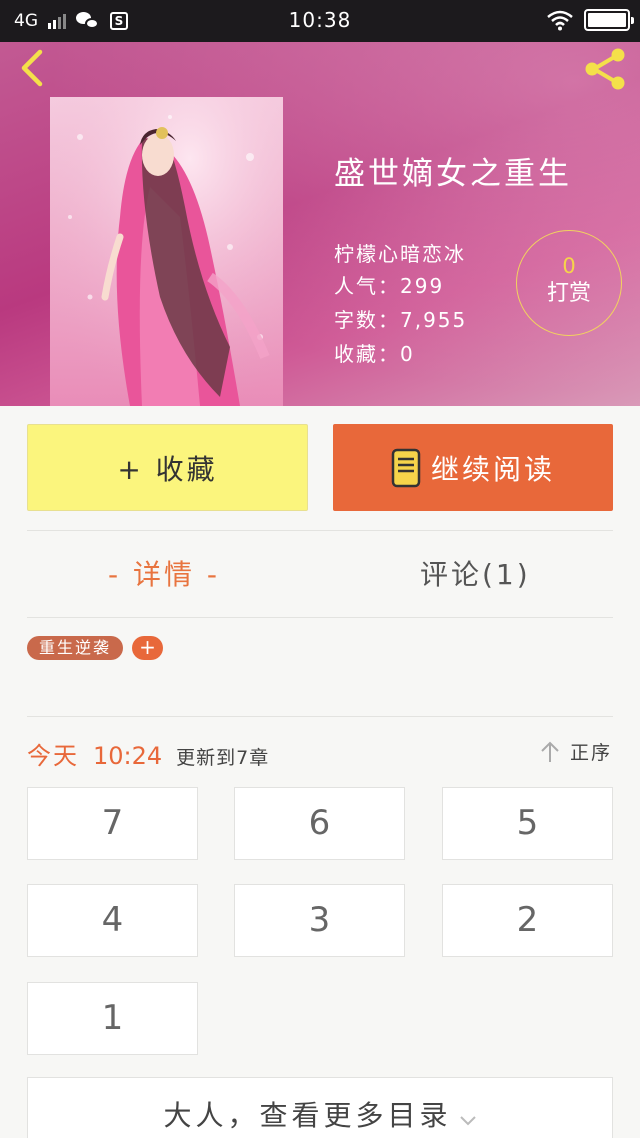  Describe the element at coordinates (319, 823) in the screenshot. I see `chapter-button: 6` at that location.